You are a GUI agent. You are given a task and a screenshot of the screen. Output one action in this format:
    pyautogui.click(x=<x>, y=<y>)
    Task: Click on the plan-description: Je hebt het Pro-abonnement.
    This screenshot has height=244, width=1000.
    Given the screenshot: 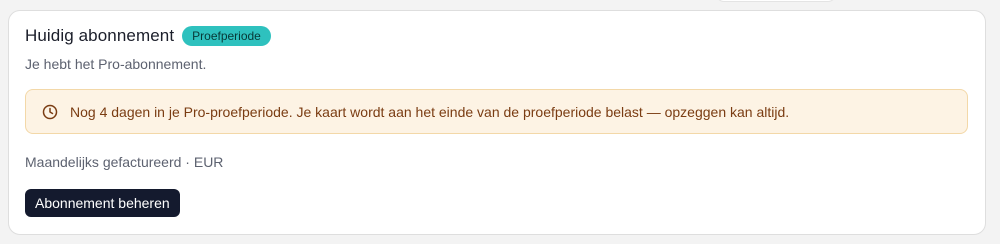 What is the action you would take?
    pyautogui.click(x=116, y=64)
    